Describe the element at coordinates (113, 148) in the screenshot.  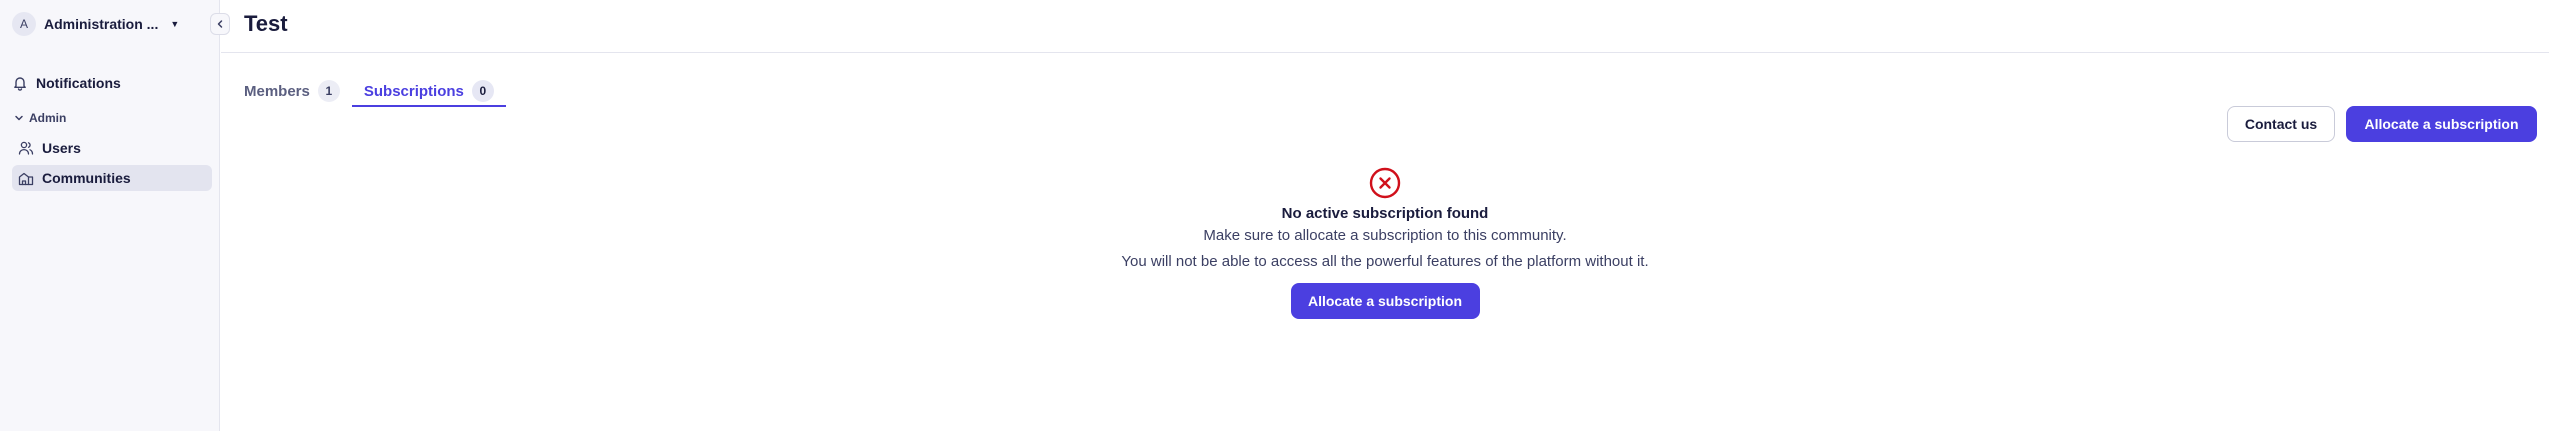
I see `sidebar-item-users: Users` at that location.